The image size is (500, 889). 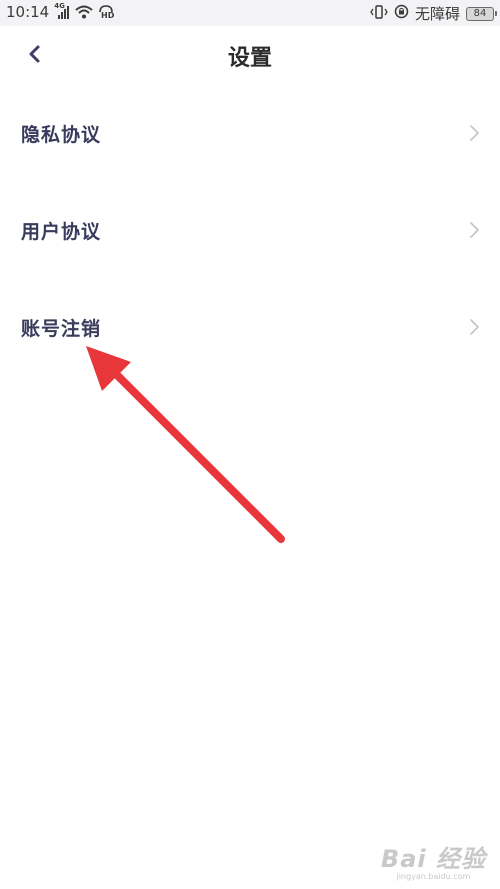 I want to click on status-right: 无障碍 84, so click(x=433, y=13).